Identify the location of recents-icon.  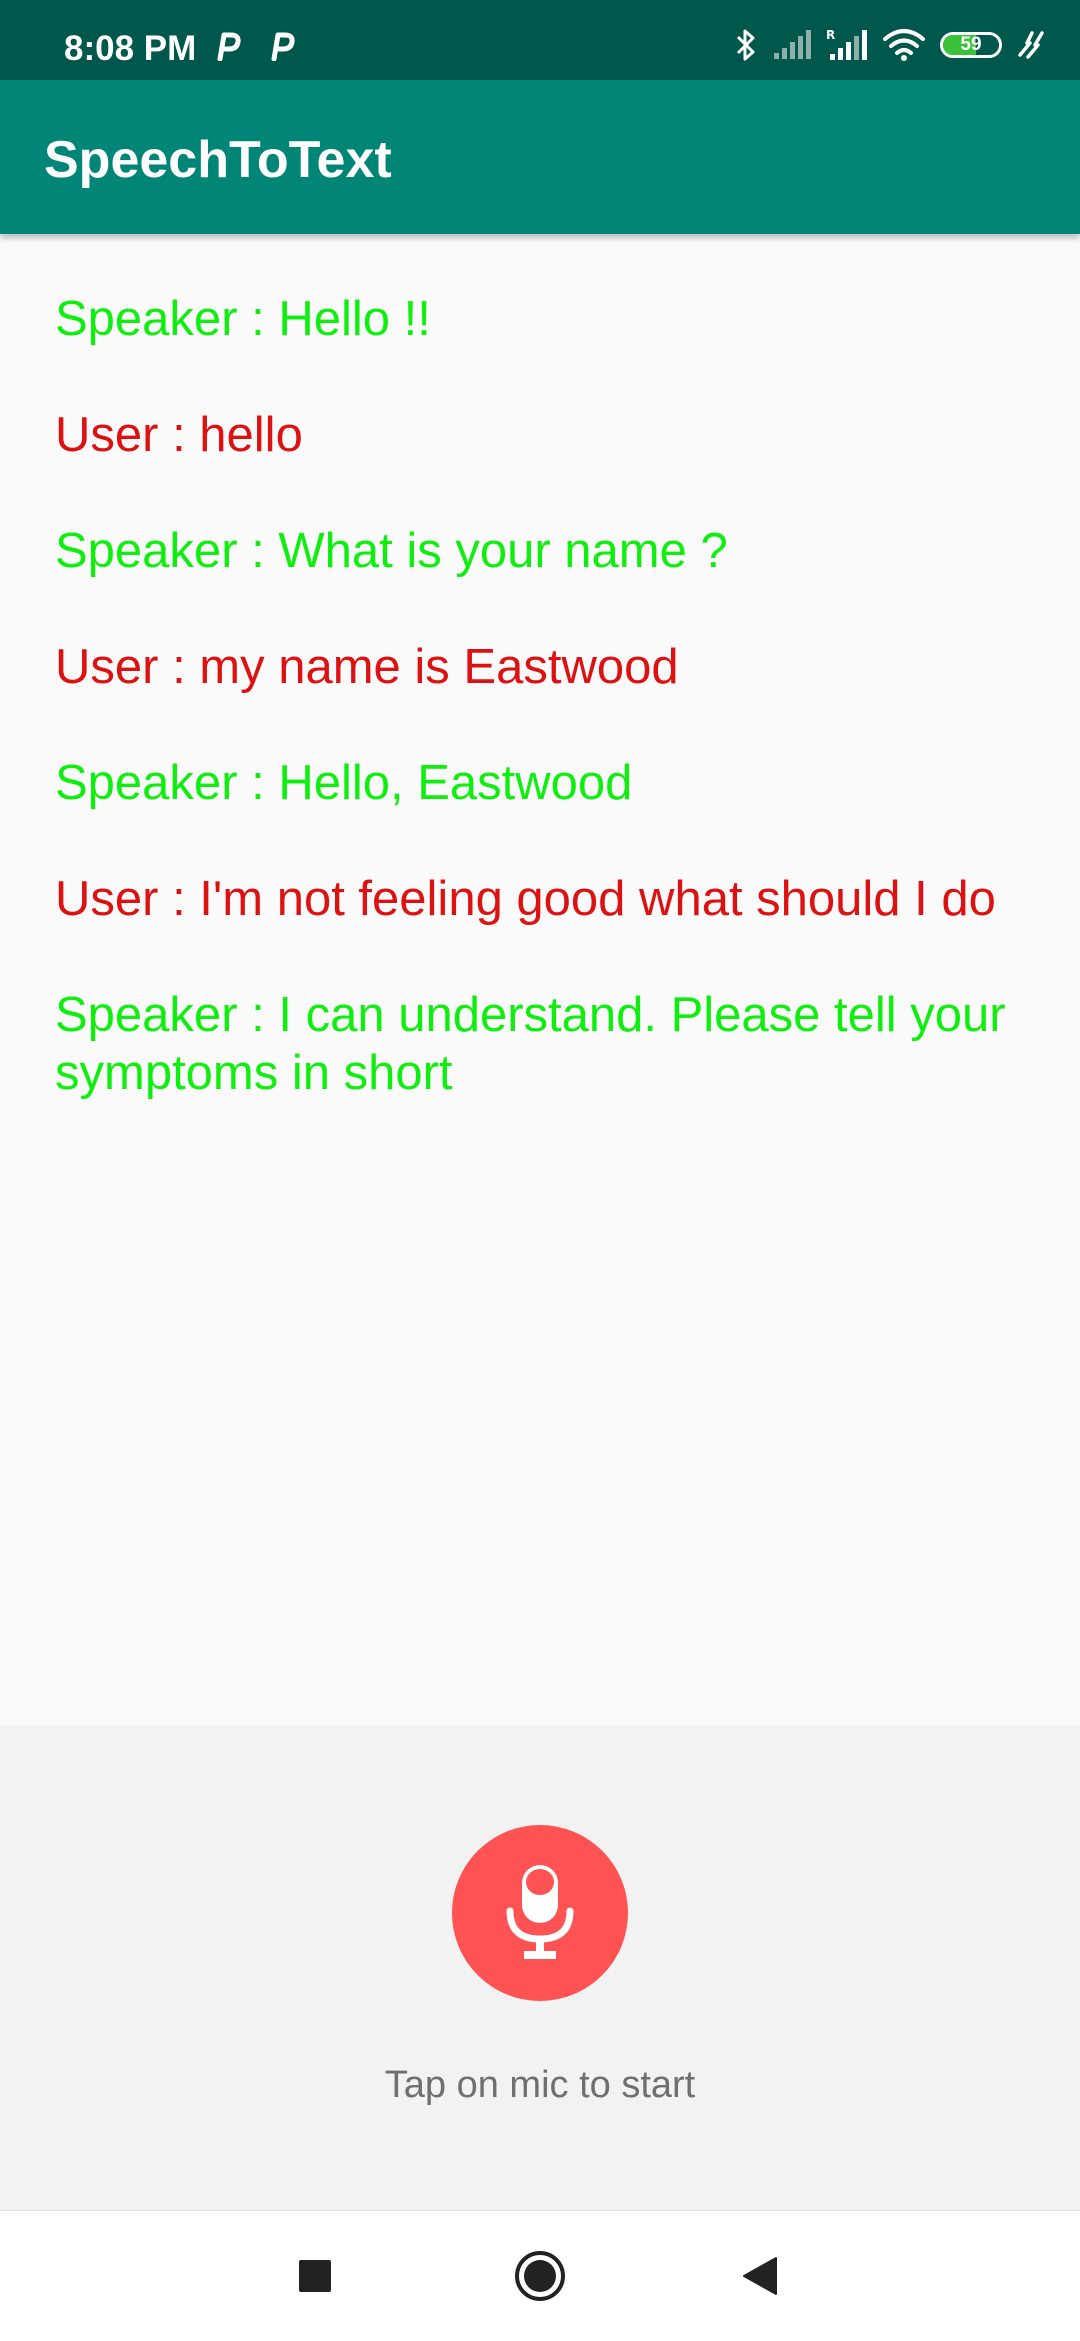
(315, 2276).